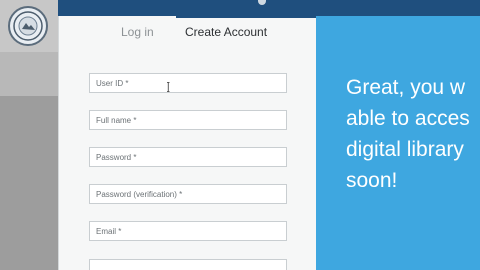  What do you see at coordinates (137, 32) in the screenshot?
I see `tab-log-in: Log in` at bounding box center [137, 32].